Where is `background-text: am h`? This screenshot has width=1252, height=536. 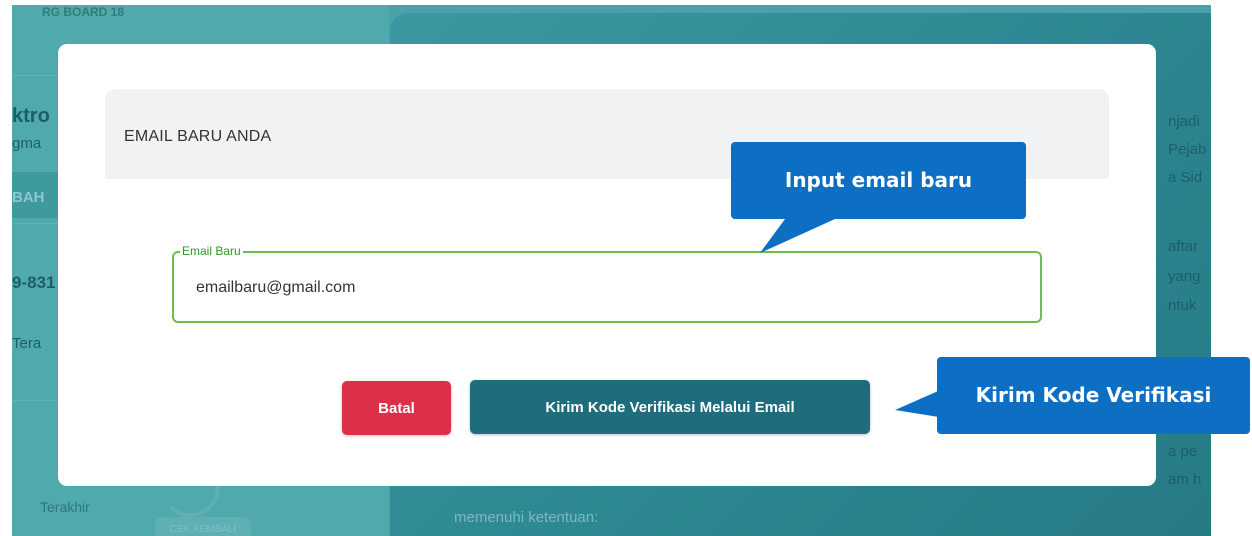
background-text: am h is located at coordinates (1185, 479).